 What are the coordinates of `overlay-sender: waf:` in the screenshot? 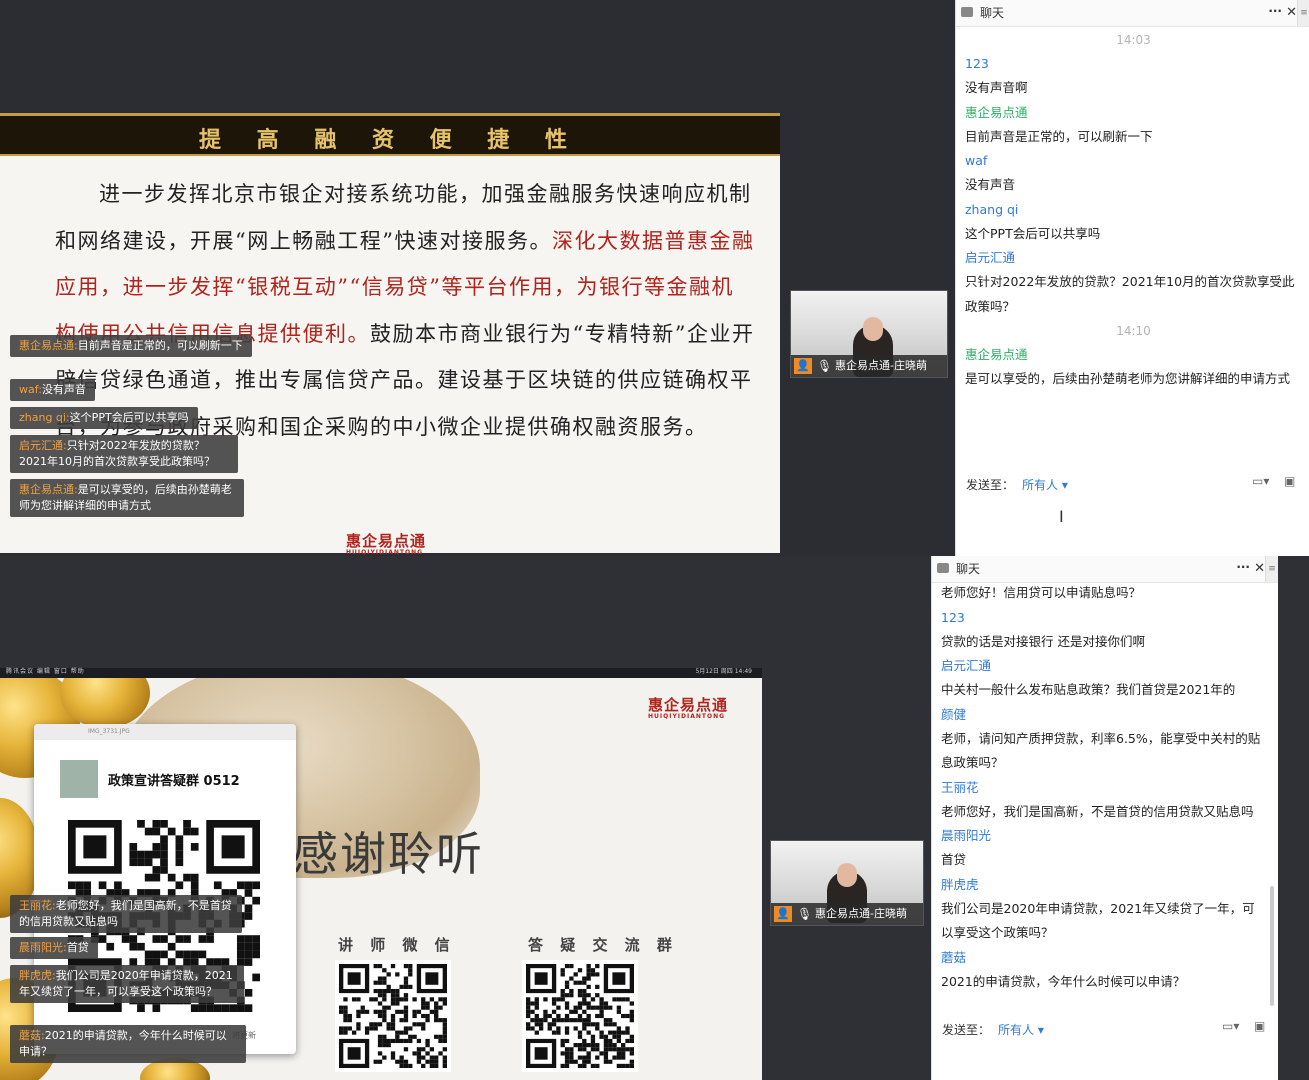 It's located at (30, 389).